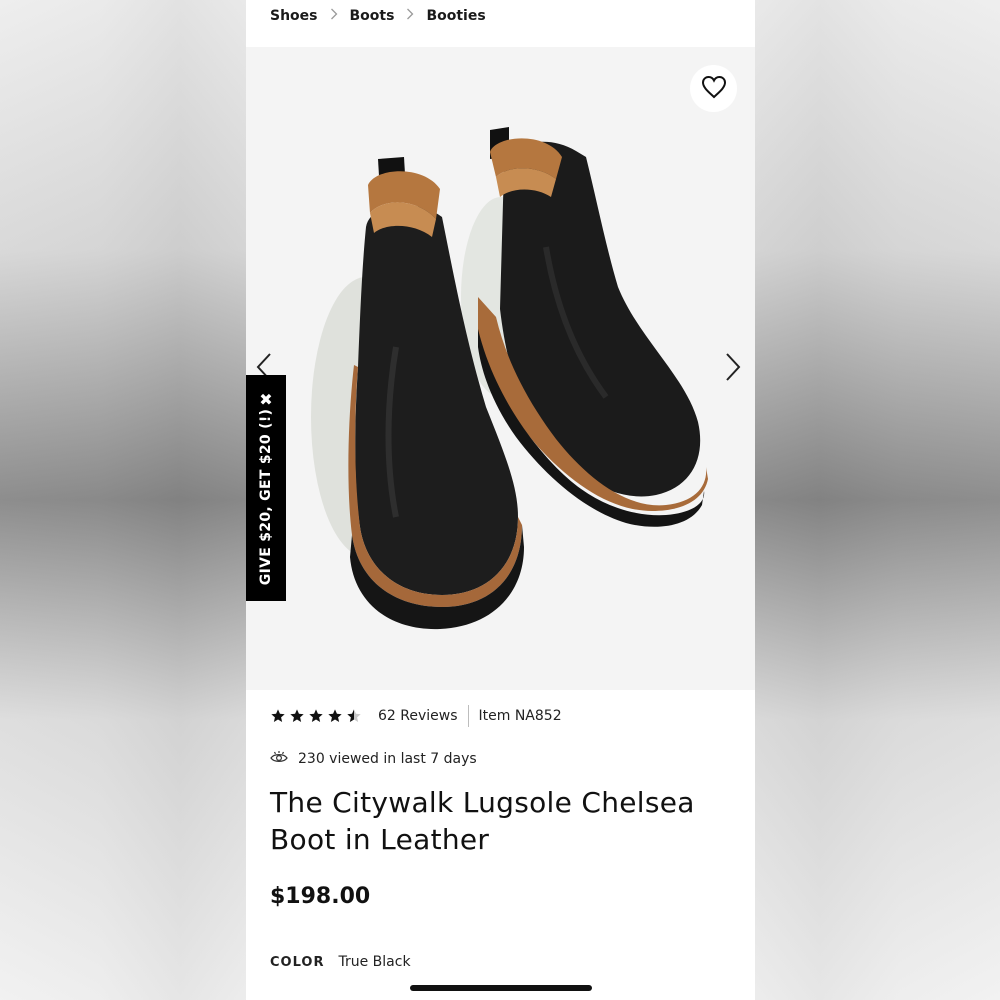 The width and height of the screenshot is (1000, 1000). Describe the element at coordinates (455, 16) in the screenshot. I see `breadcrumb-booties: Booties` at that location.